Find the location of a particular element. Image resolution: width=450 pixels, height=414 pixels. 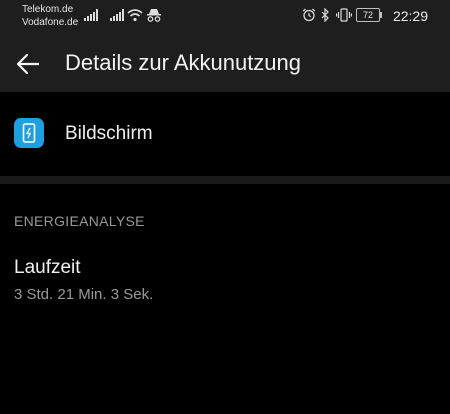

page-title: Details zur Akkunutzung is located at coordinates (183, 62).